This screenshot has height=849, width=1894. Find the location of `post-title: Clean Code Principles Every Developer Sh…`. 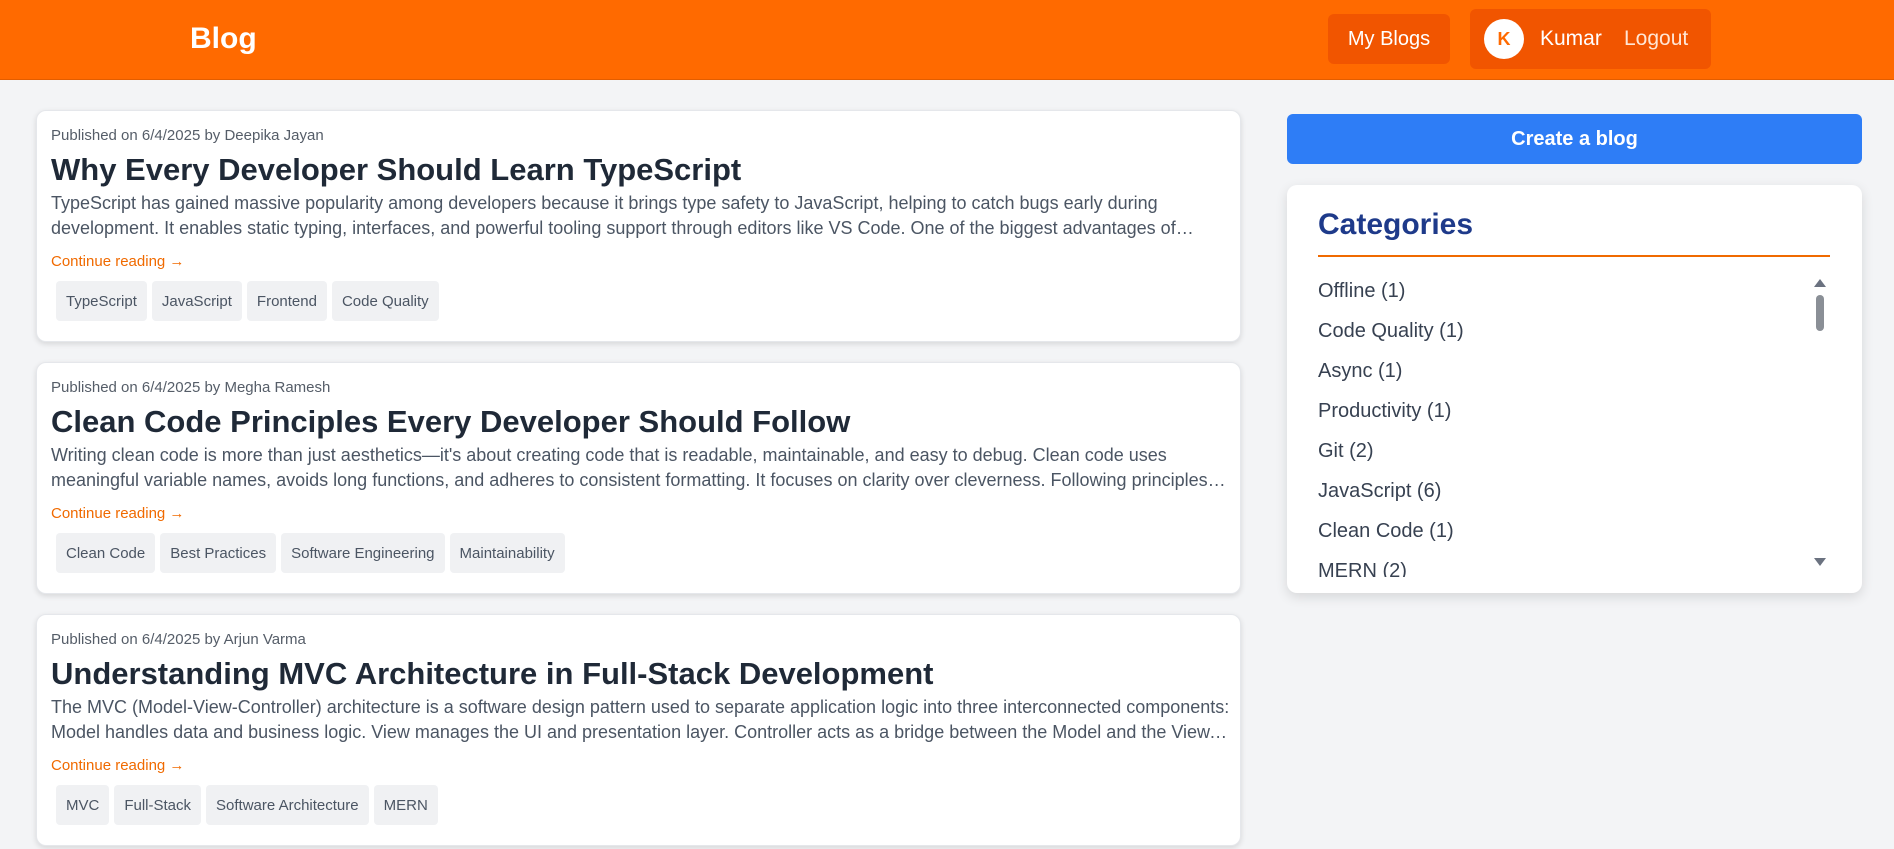

post-title: Clean Code Principles Every Developer Sh… is located at coordinates (450, 422).